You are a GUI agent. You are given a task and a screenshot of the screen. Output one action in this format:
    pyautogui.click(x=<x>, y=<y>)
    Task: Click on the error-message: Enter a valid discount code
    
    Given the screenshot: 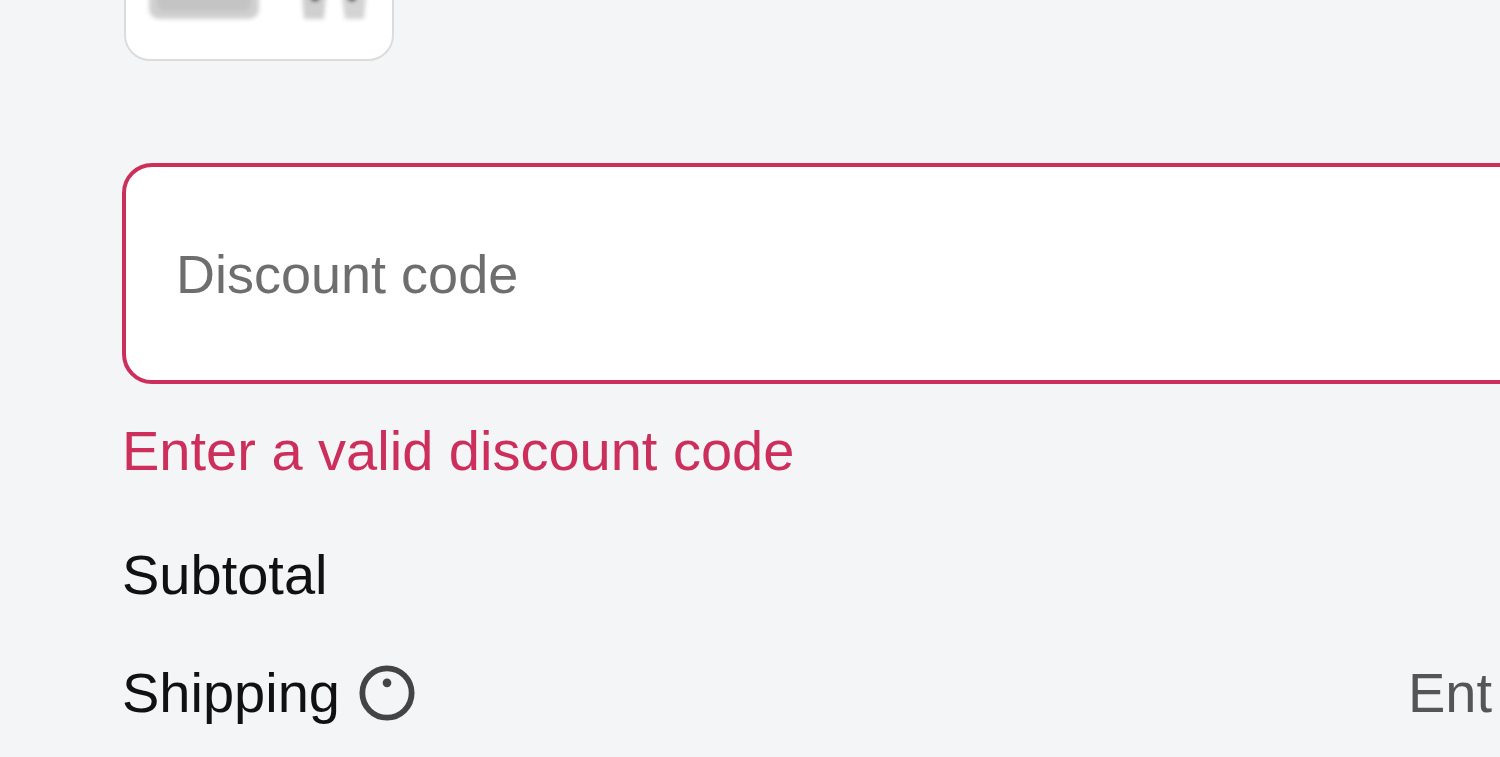 What is the action you would take?
    pyautogui.click(x=458, y=451)
    